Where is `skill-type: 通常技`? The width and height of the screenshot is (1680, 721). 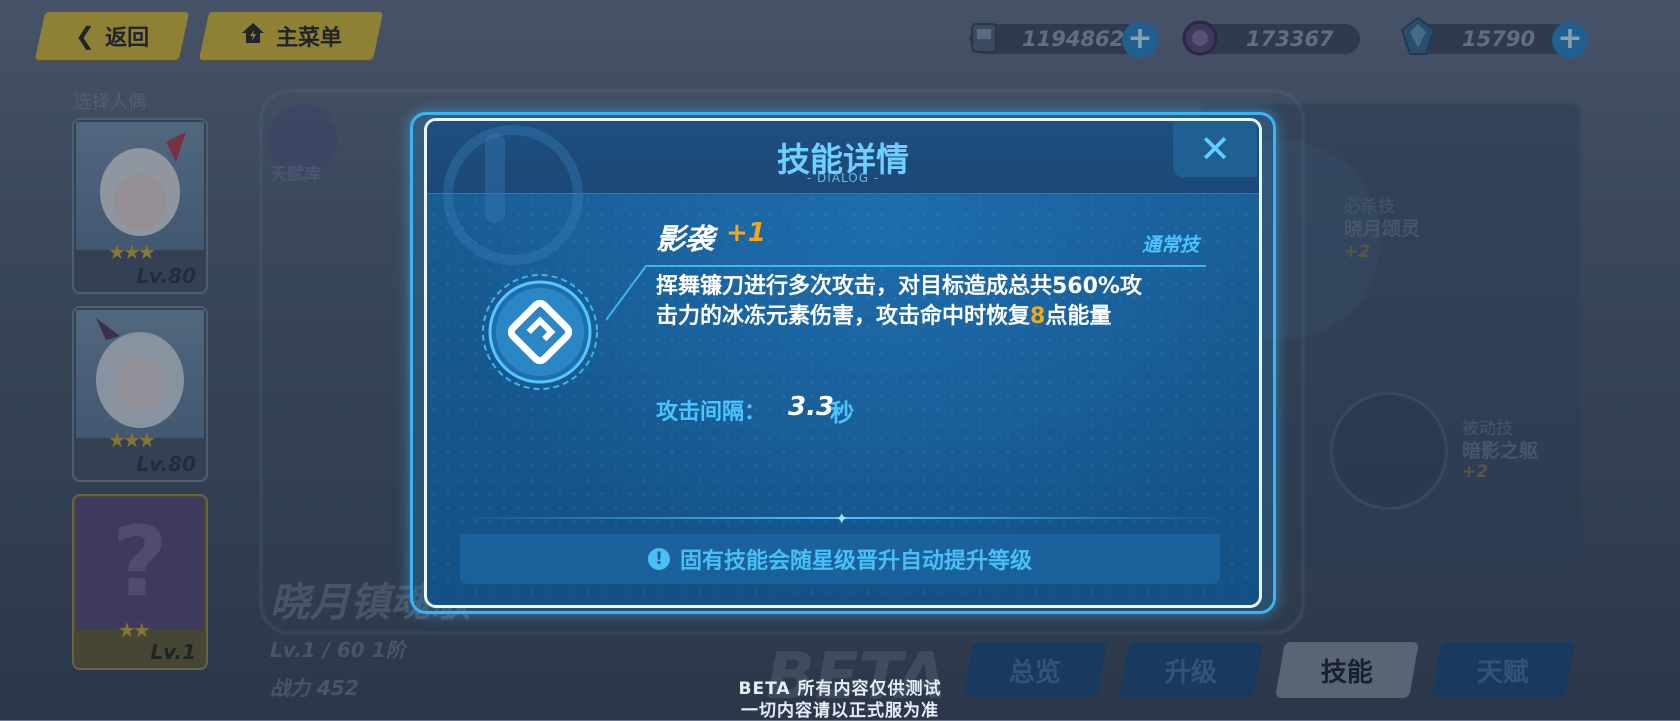 skill-type: 通常技 is located at coordinates (1171, 245).